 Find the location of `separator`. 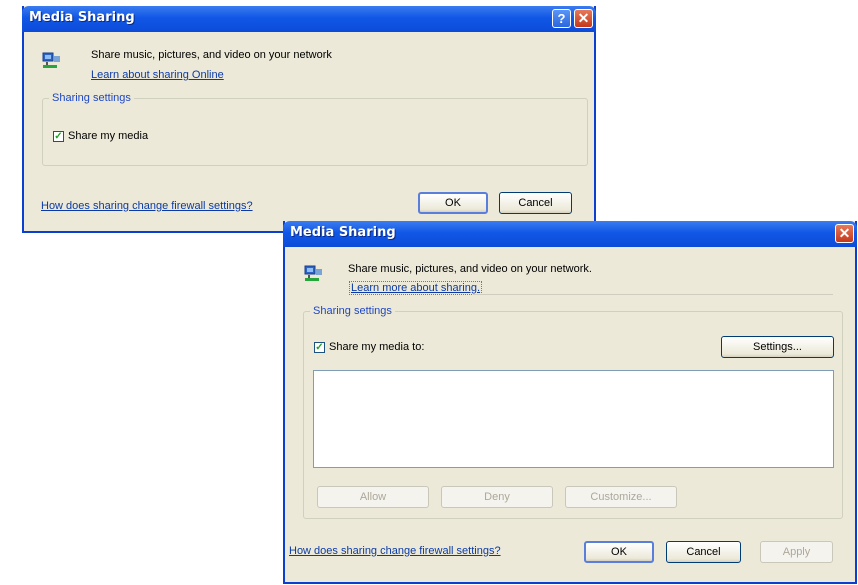

separator is located at coordinates (653, 294).